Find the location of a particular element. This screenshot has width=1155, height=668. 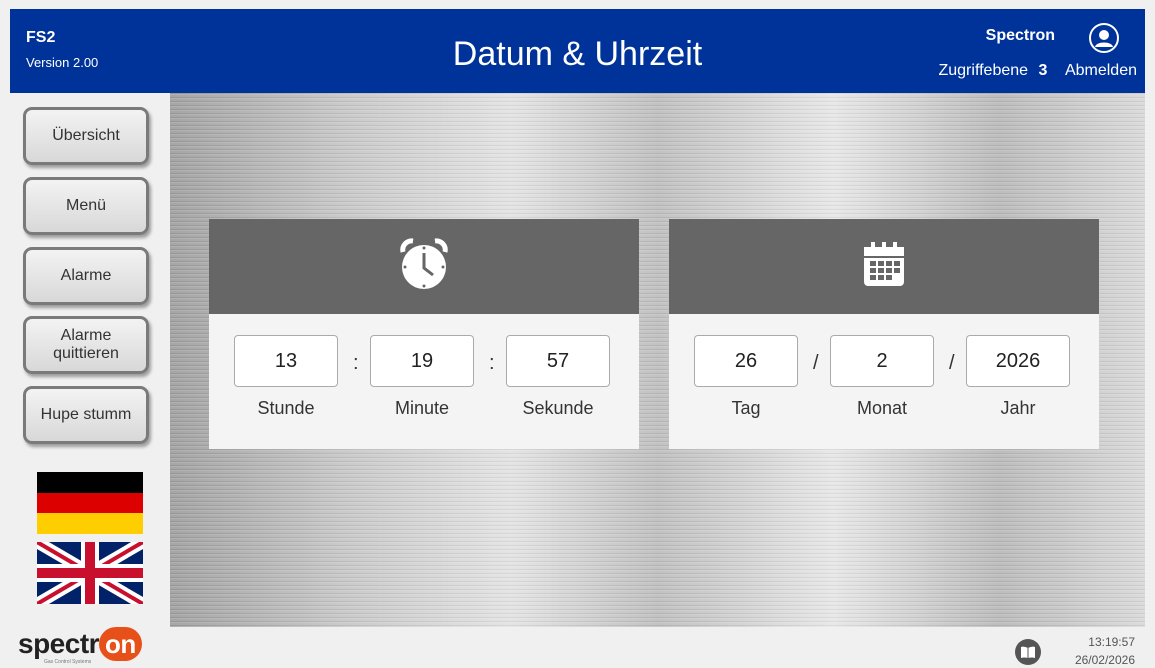

day-input: 26 is located at coordinates (746, 361).